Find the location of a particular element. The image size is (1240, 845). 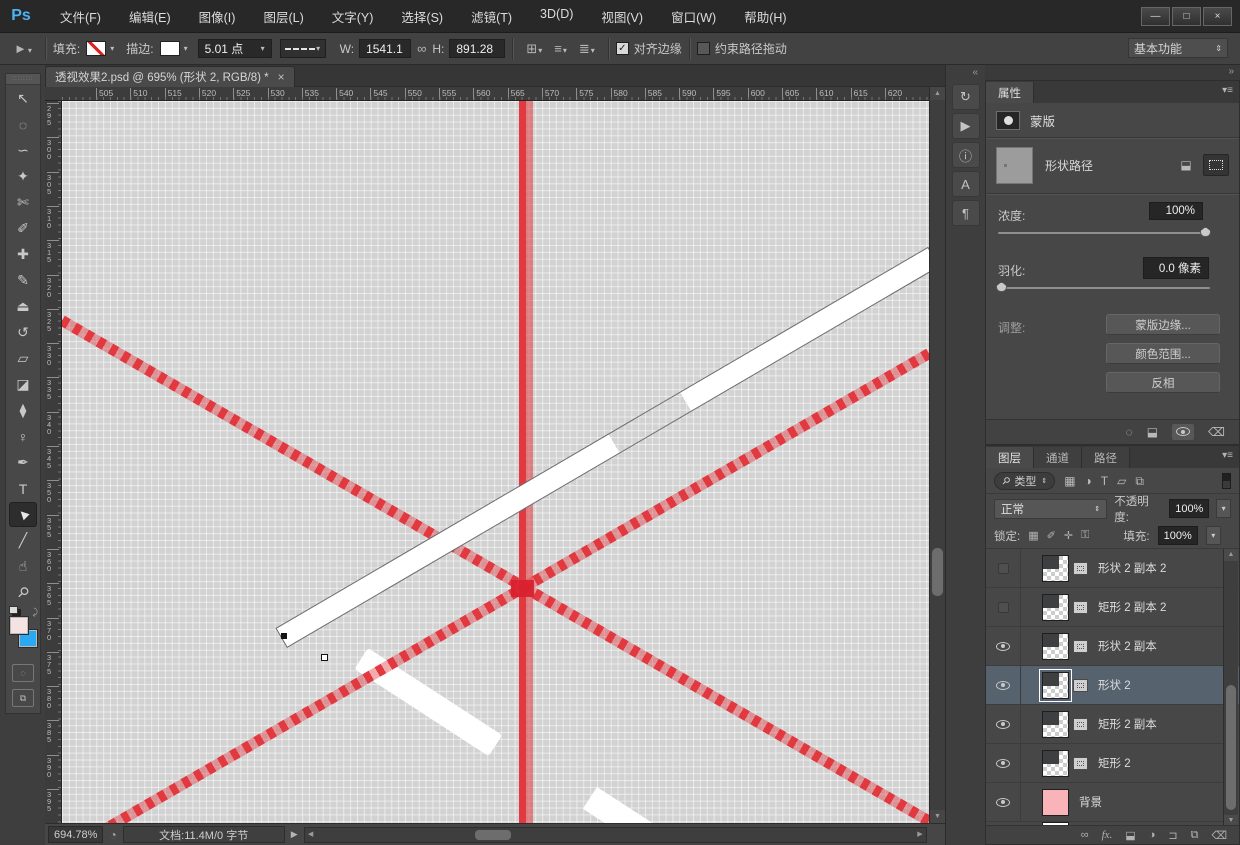

shape-rectangle-2-copy is located at coordinates (428, 702).